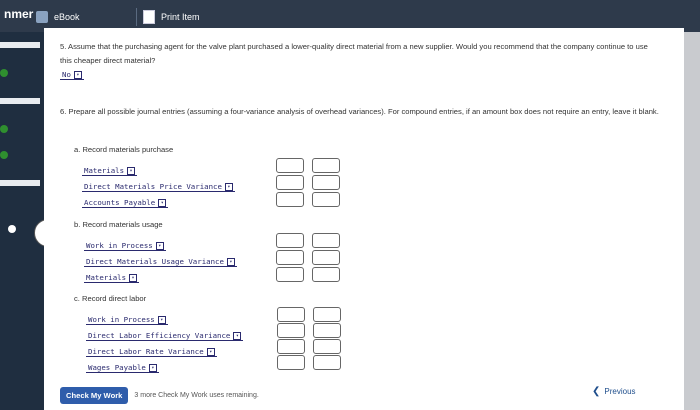  What do you see at coordinates (22, 221) in the screenshot?
I see `question-navigation-sidebar` at bounding box center [22, 221].